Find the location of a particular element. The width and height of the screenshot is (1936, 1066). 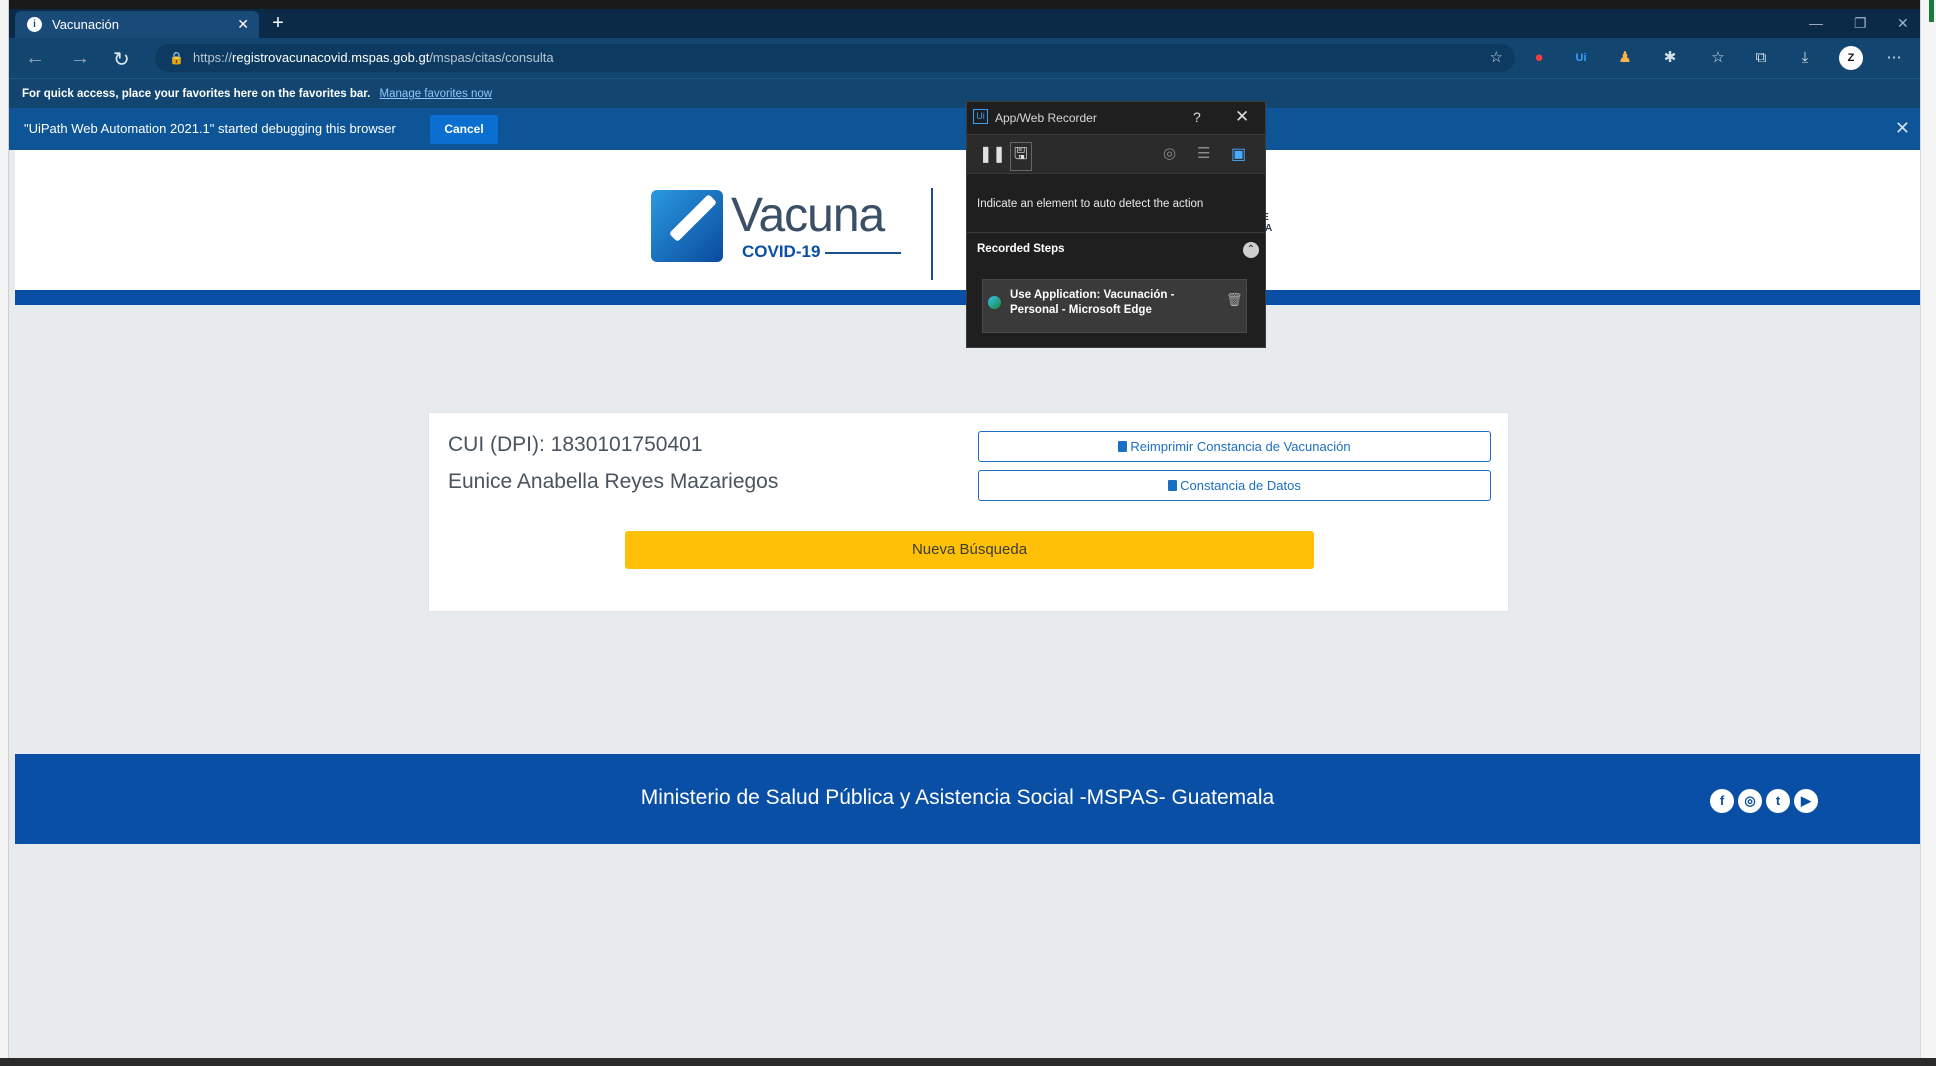

twitter-icon: t is located at coordinates (1778, 801).